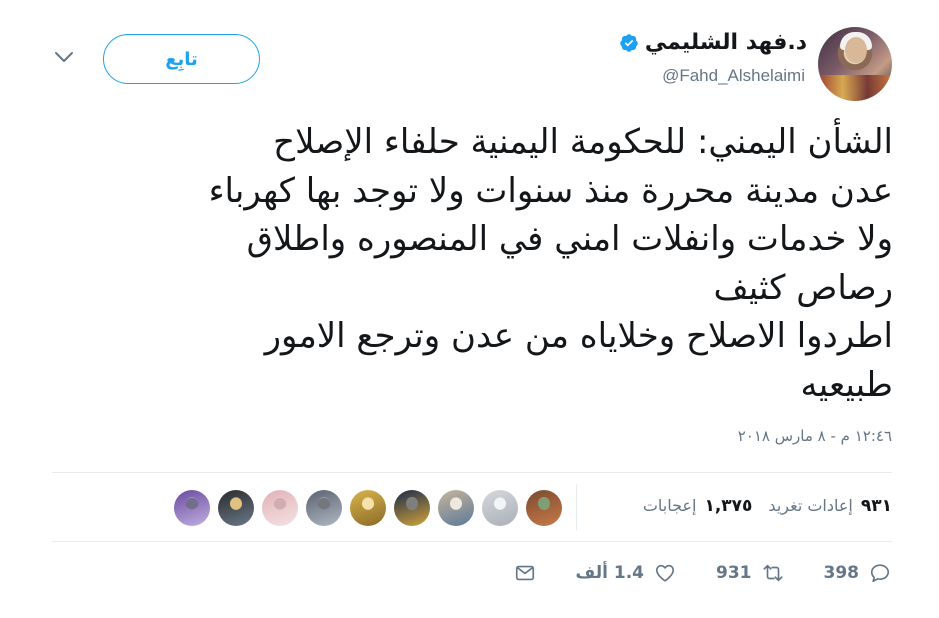  I want to click on retweets-count: ٩٣١, so click(876, 506).